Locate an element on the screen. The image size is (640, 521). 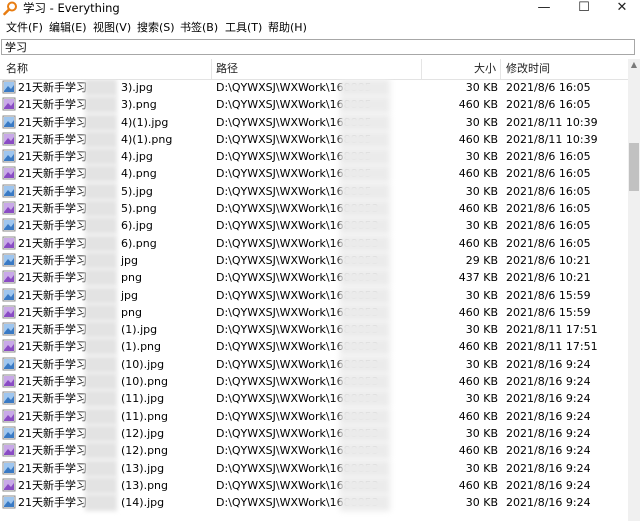
maximize-button: ☐ is located at coordinates (584, 8).